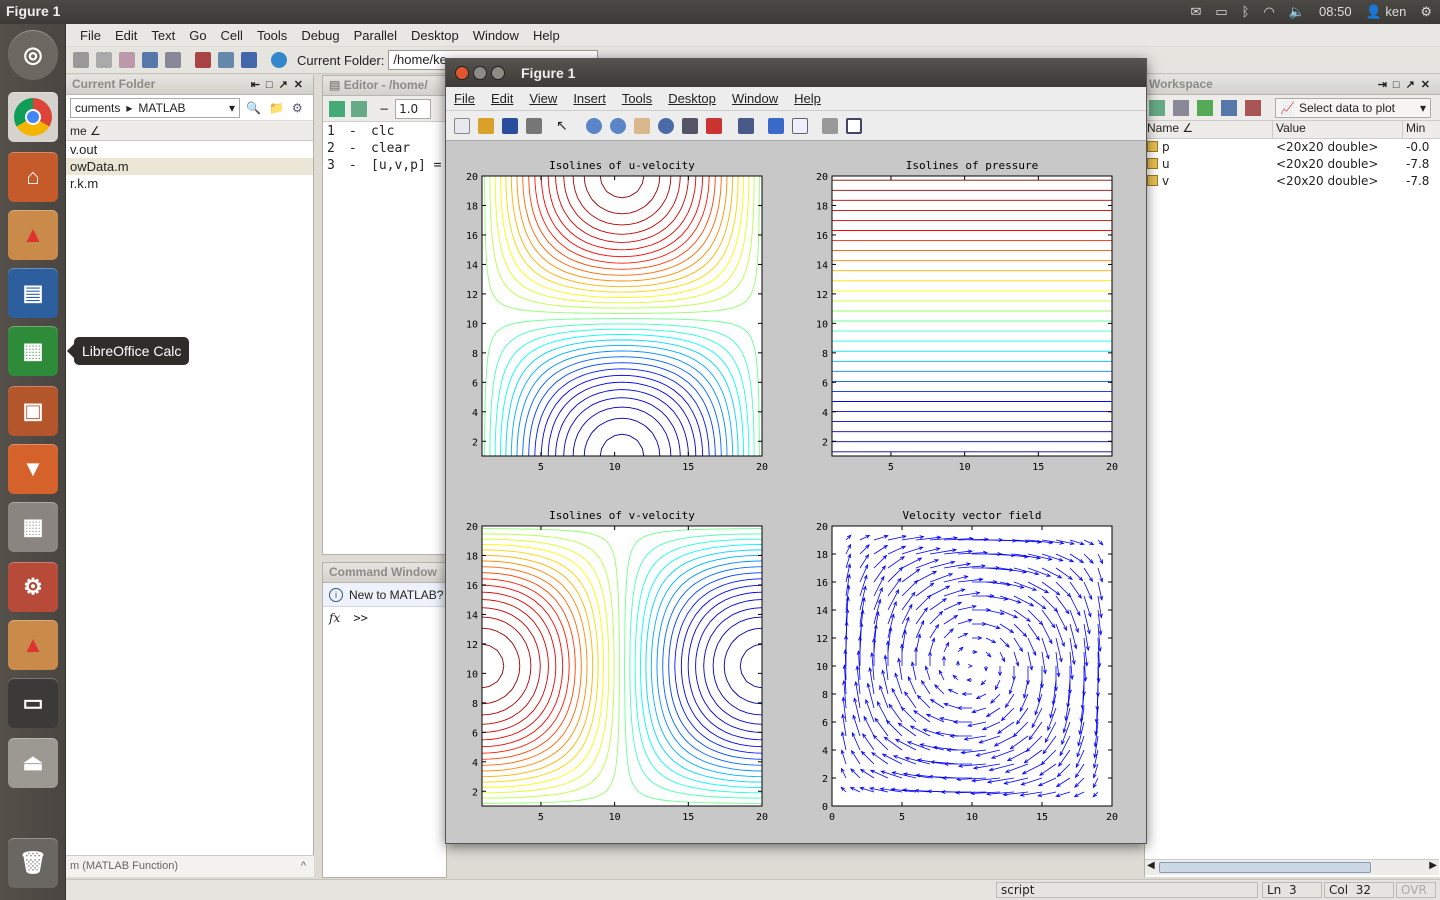 The height and width of the screenshot is (900, 1440). What do you see at coordinates (359, 108) in the screenshot?
I see `cell-icon` at bounding box center [359, 108].